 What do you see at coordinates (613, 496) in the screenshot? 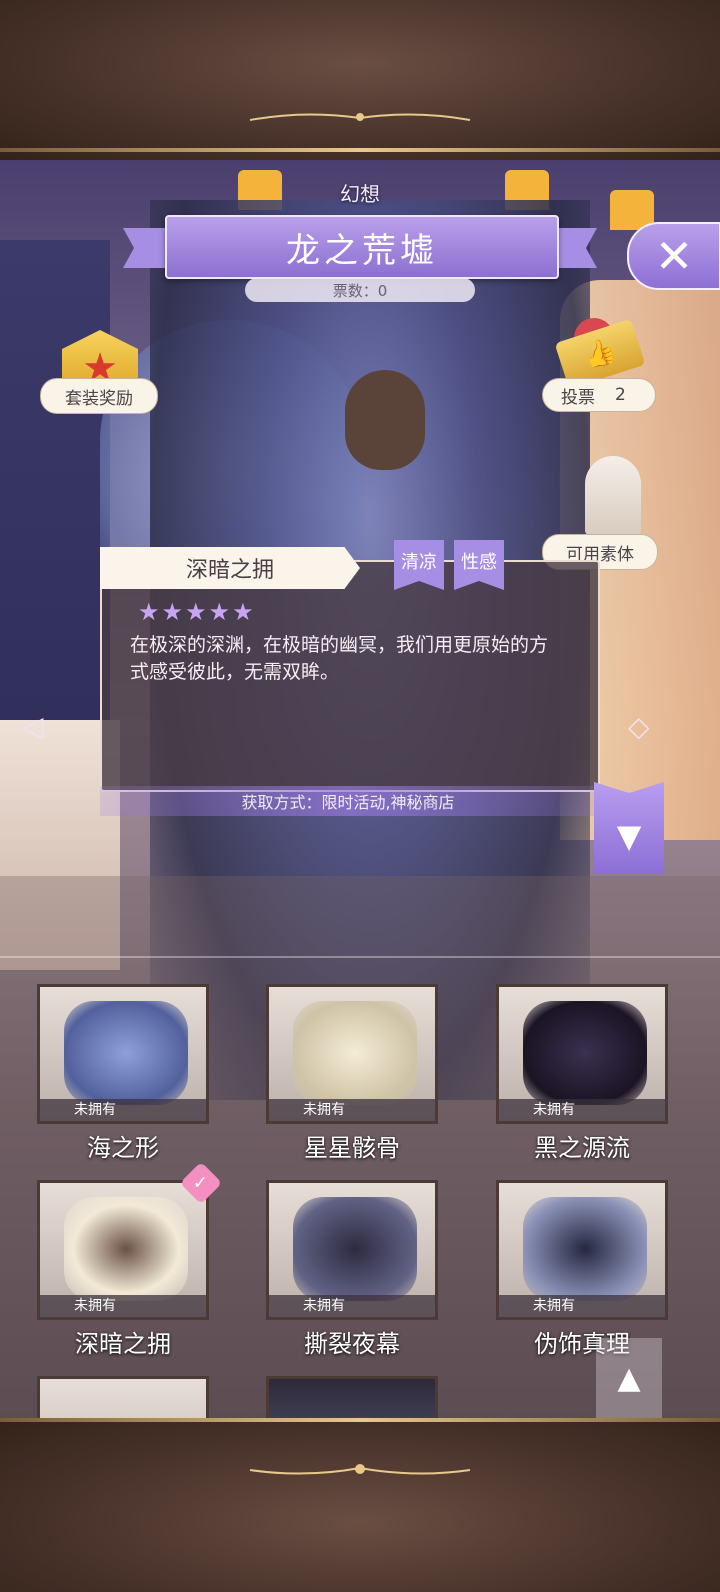
I see `mannequin-icon` at bounding box center [613, 496].